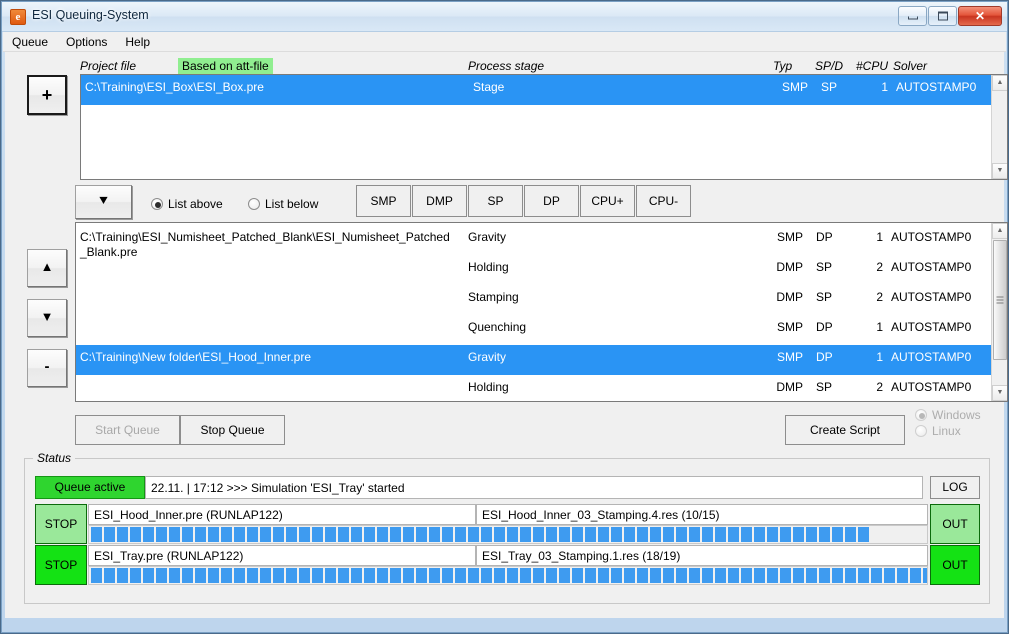  Describe the element at coordinates (948, 415) in the screenshot. I see `radio-platform-windows: Windows` at that location.